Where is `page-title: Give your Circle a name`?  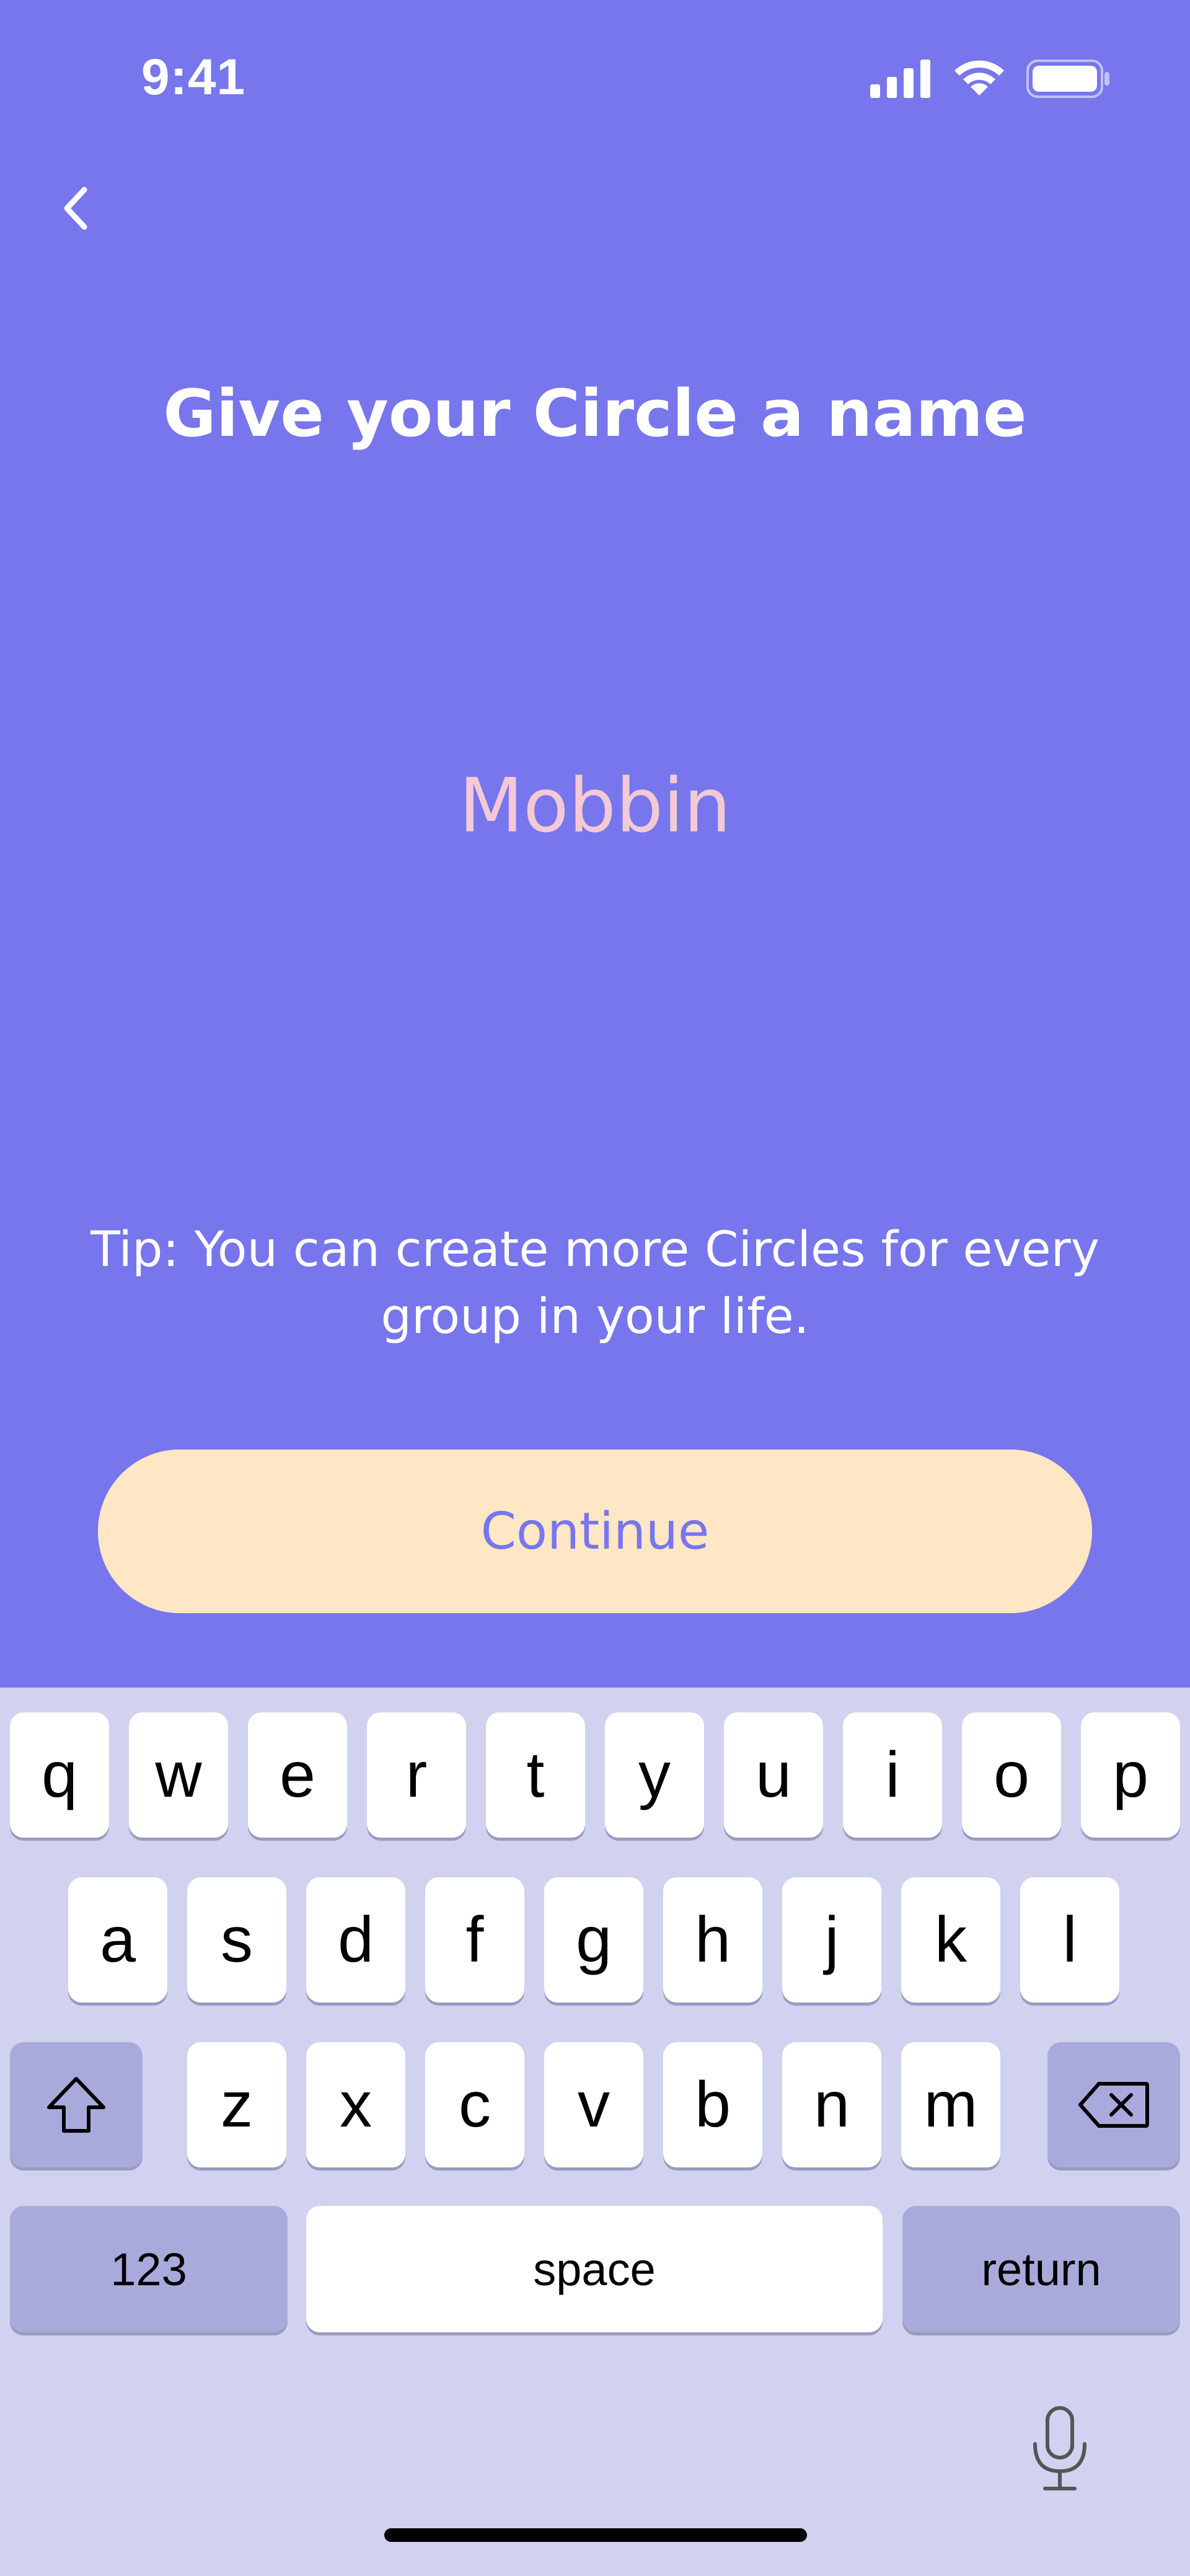 page-title: Give your Circle a name is located at coordinates (595, 414).